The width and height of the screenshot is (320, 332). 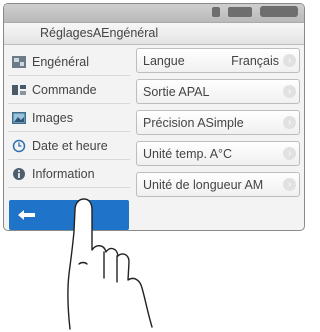 I want to click on setting-label: Sortie APAL, so click(x=176, y=91).